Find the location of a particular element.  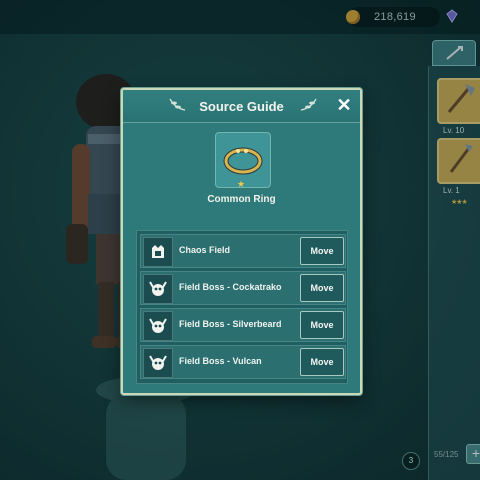

modal-header: Source Guide ✕ is located at coordinates (241, 106).